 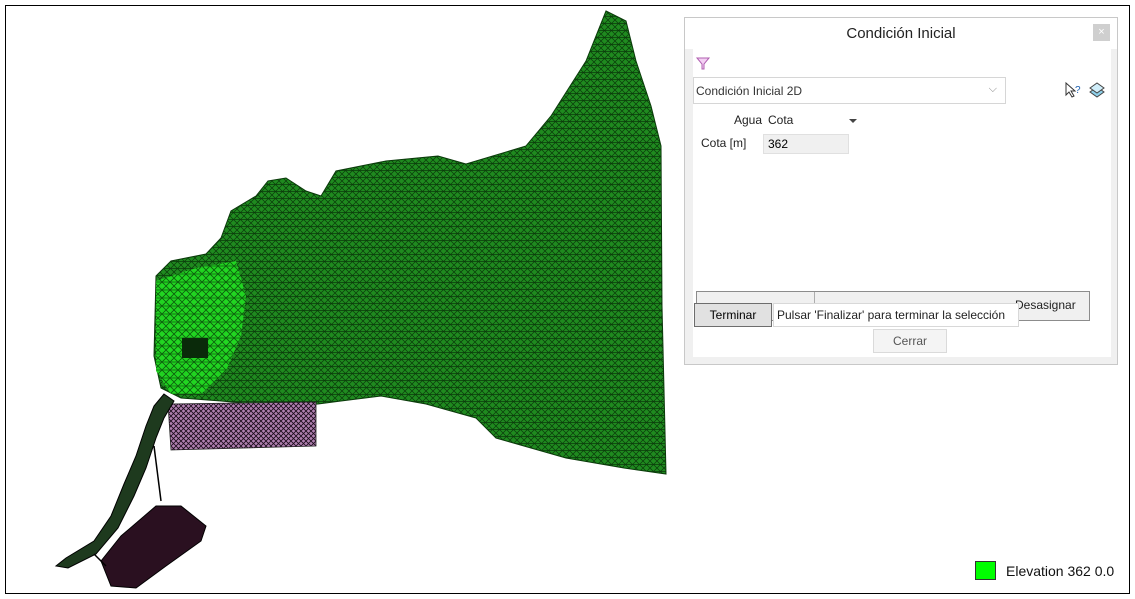 I want to click on close-button: ×, so click(x=1101, y=32).